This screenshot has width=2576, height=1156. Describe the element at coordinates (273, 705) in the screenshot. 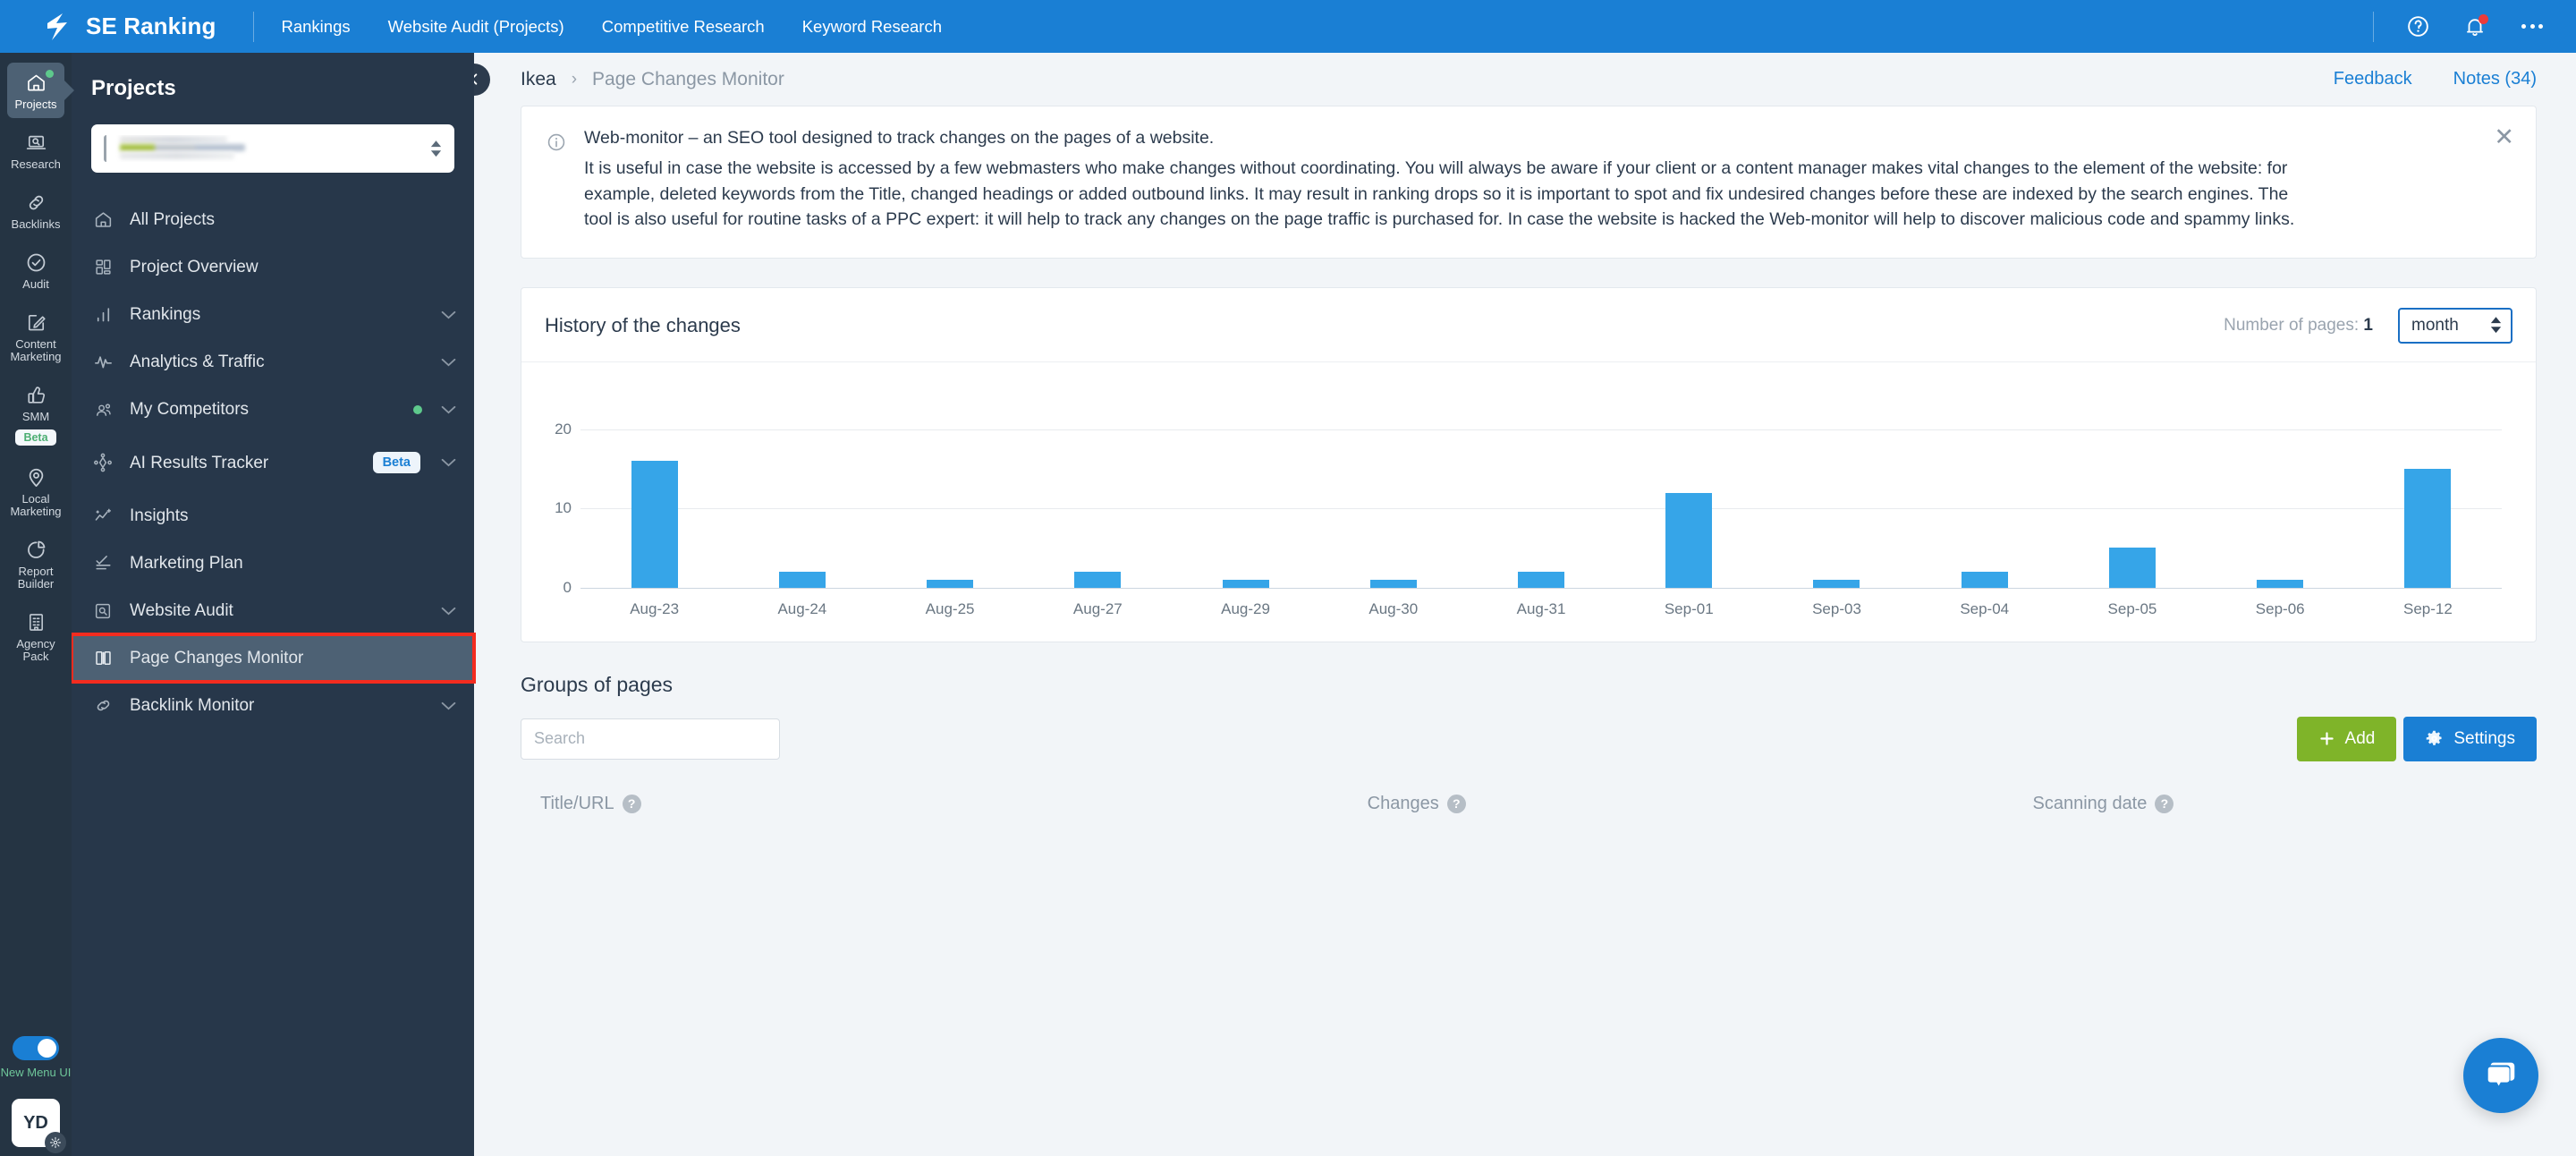

I see `sidebar-item-backlink-monitor: Backlink Monitor` at that location.